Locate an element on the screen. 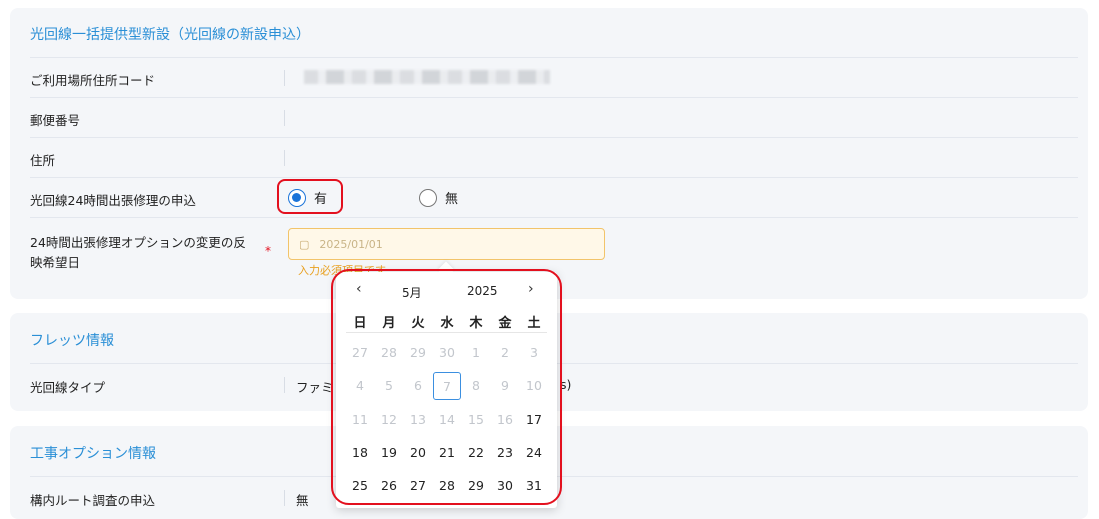 Image resolution: width=1099 pixels, height=519 pixels. row-address-code: ご利用場所住所コード is located at coordinates (554, 77).